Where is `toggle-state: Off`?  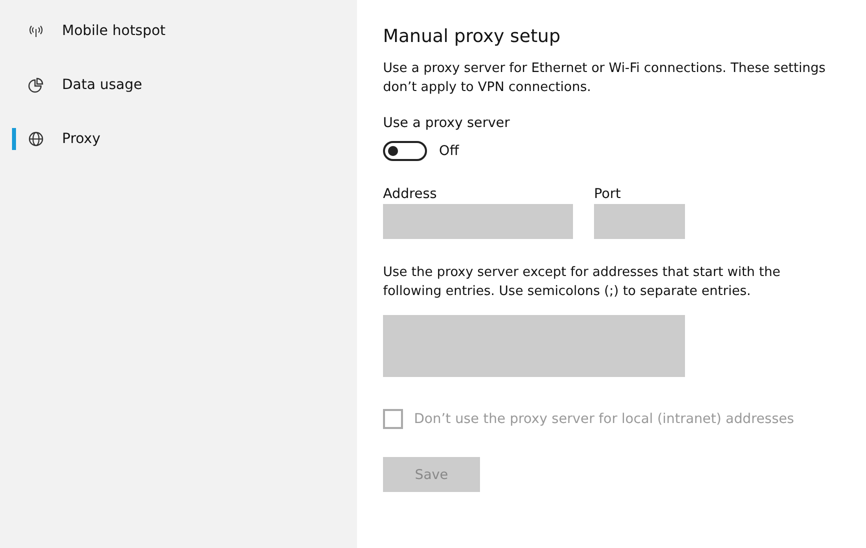
toggle-state: Off is located at coordinates (449, 151).